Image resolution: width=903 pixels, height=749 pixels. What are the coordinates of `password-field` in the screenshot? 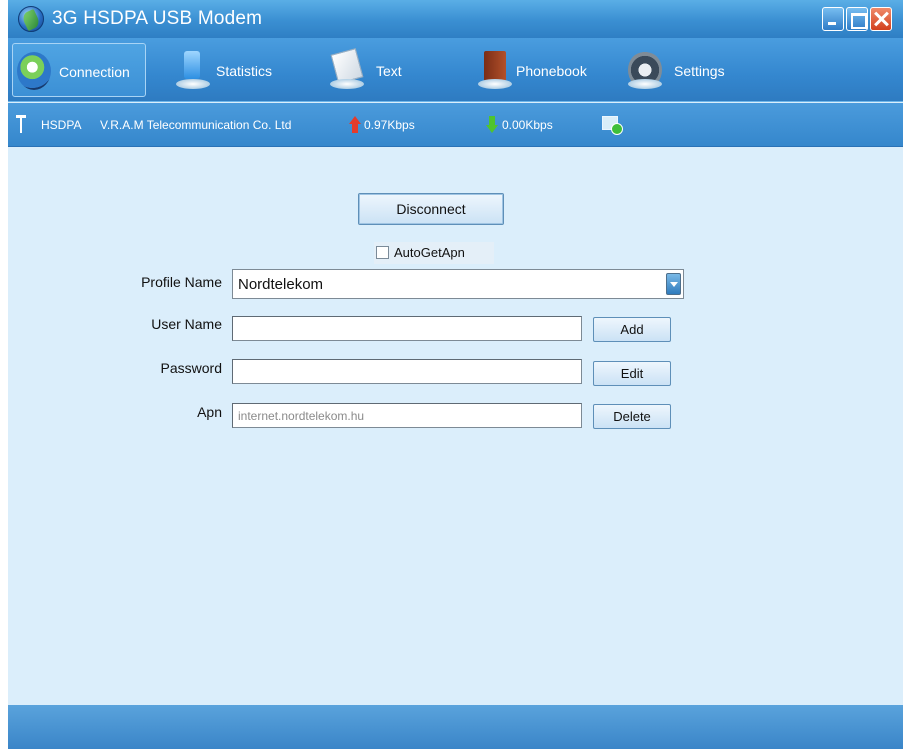 It's located at (407, 371).